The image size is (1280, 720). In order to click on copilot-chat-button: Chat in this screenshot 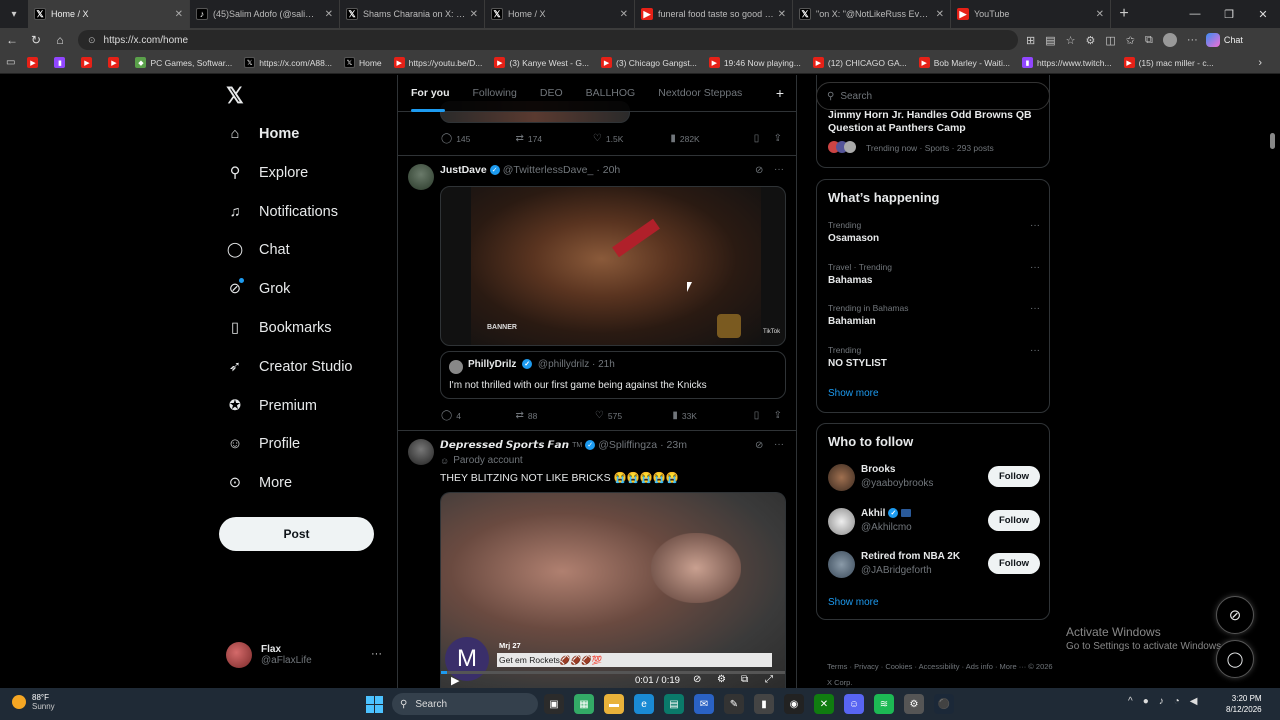, I will do `click(1224, 40)`.